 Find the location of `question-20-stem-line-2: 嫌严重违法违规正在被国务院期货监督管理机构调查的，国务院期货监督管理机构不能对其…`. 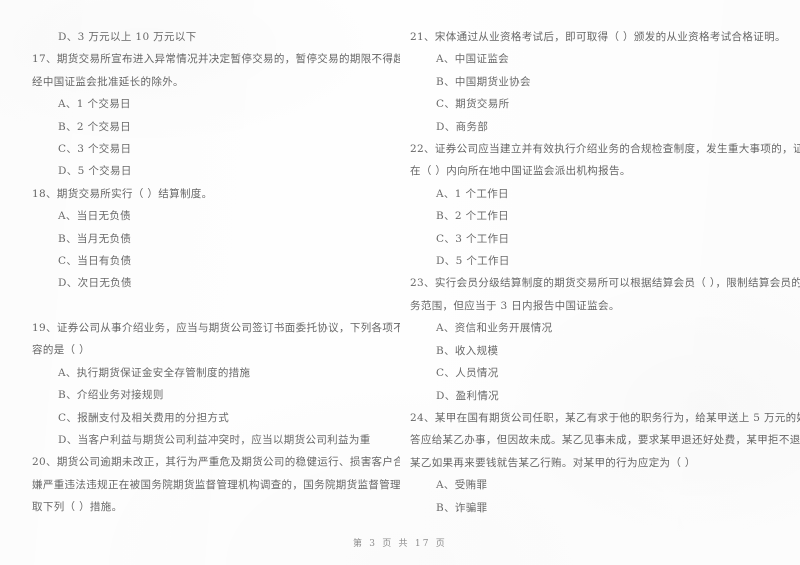

question-20-stem-line-2: 嫌严重违法违规正在被国务院期货监督管理机构调查的，国务院期货监督管理机构不能对其… is located at coordinates (216, 484).